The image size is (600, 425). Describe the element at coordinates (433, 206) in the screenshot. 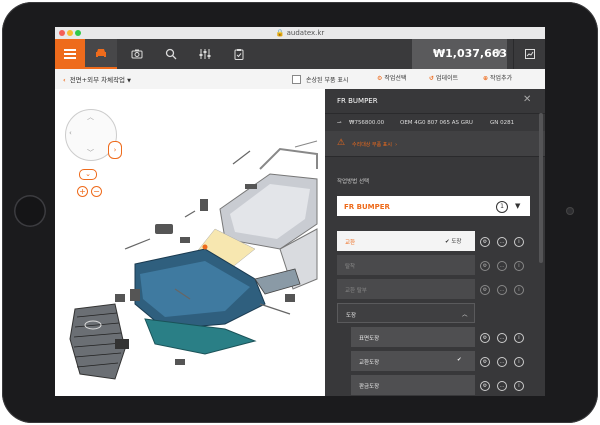

I see `part-select-dropdown: FR BUMPER 1 ▼` at that location.